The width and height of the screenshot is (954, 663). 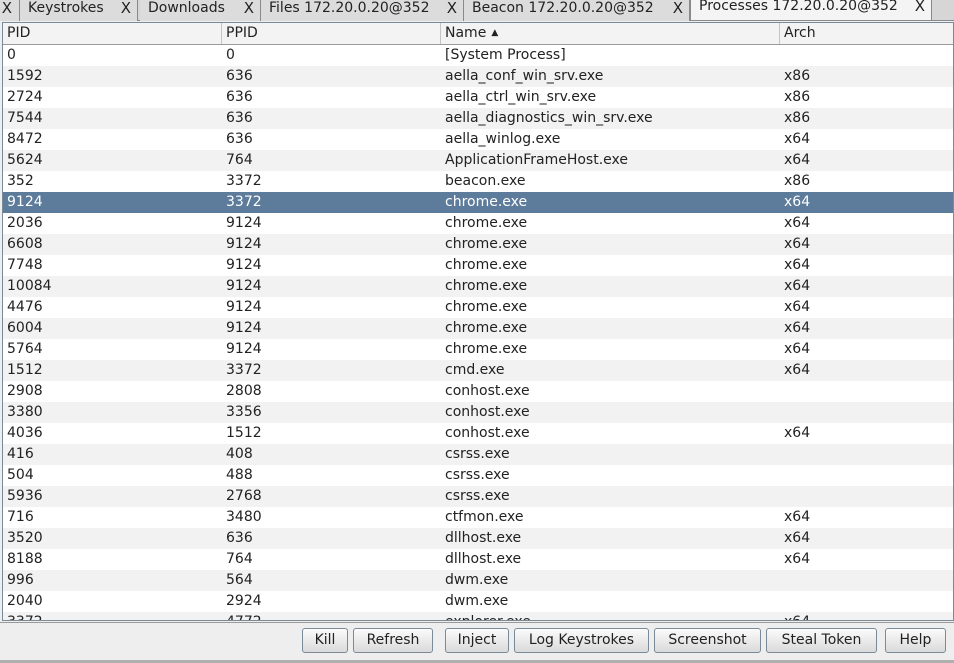 I want to click on column-header-arch: Arch, so click(x=866, y=33).